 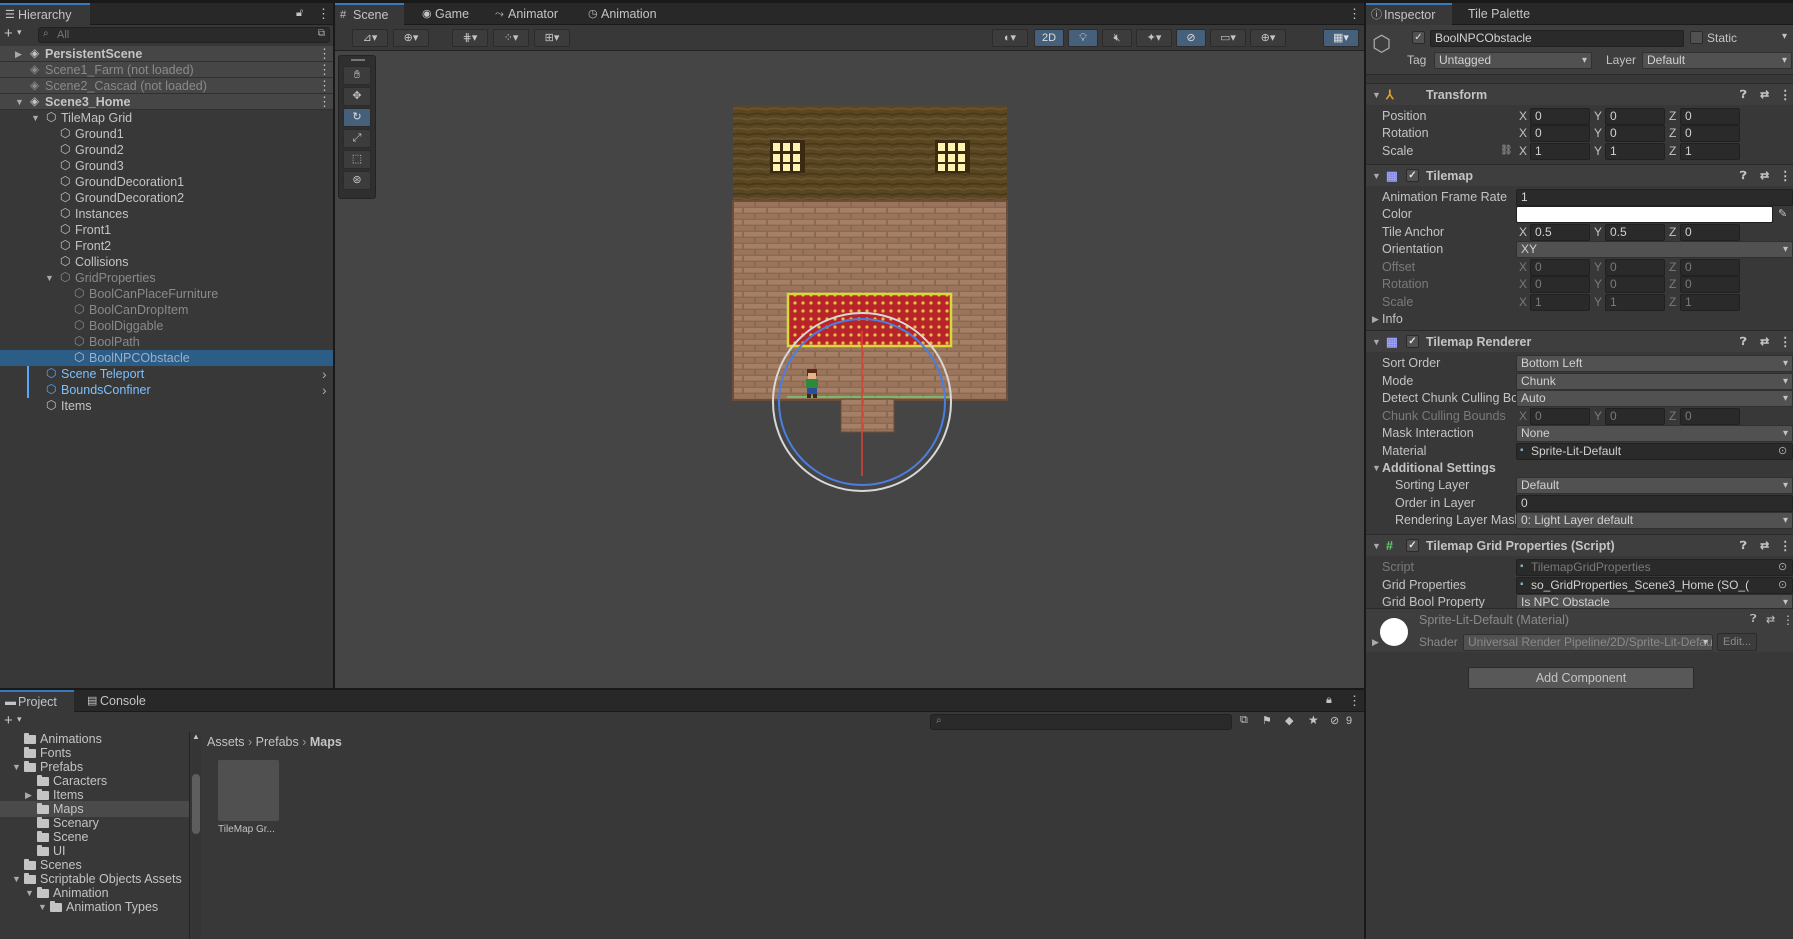 I want to click on hierarchy-item: ⬡ BoolPath, so click(x=166, y=342).